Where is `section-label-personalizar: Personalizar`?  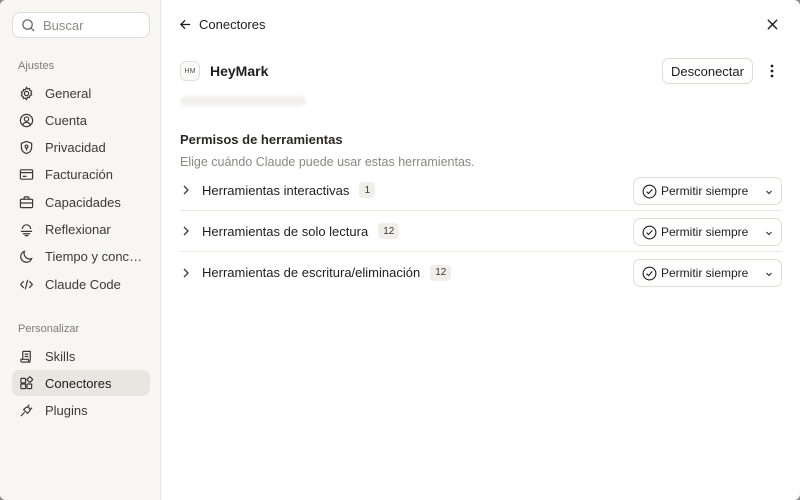
section-label-personalizar: Personalizar is located at coordinates (49, 329).